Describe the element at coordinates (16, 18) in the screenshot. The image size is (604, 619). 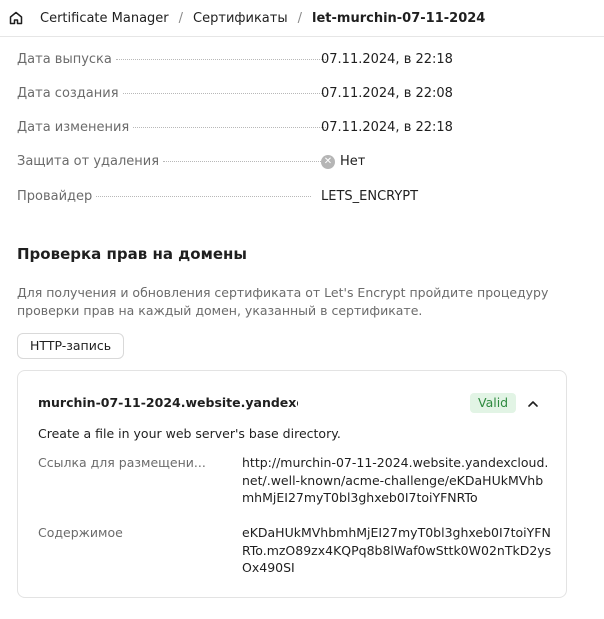
I see `home-icon` at that location.